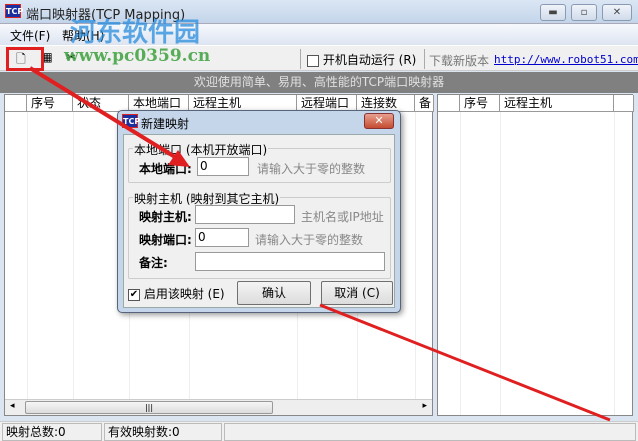 Image resolution: width=638 pixels, height=441 pixels. Describe the element at coordinates (617, 12) in the screenshot. I see `close-button: ✕` at that location.